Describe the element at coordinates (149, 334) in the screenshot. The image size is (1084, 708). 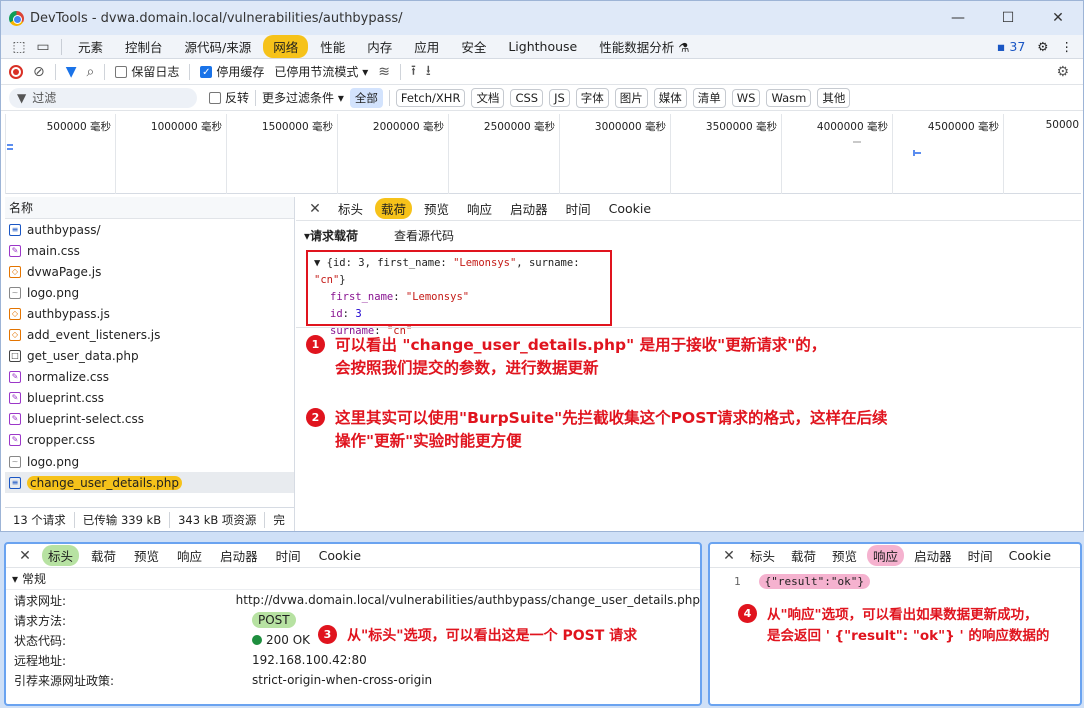
I see `request-row: ◇ add_event_listeners.js` at that location.